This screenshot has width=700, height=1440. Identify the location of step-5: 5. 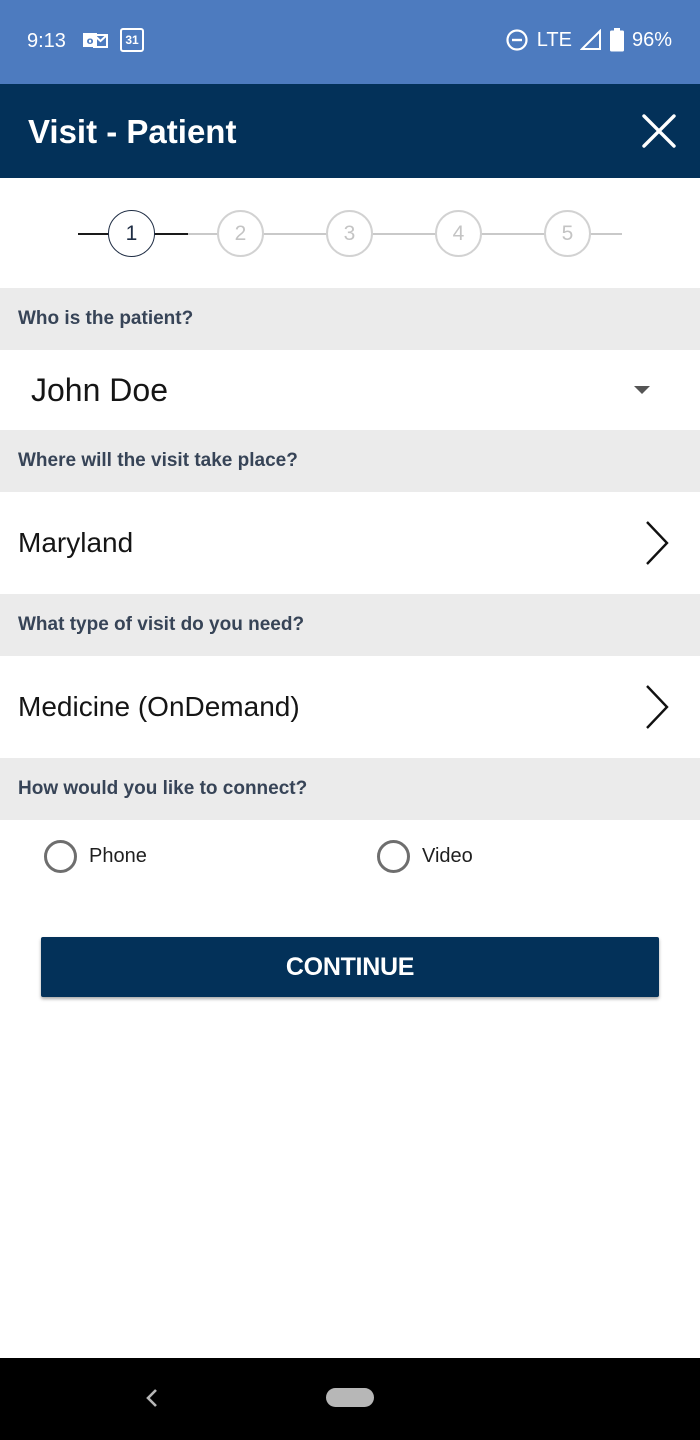
(567, 233).